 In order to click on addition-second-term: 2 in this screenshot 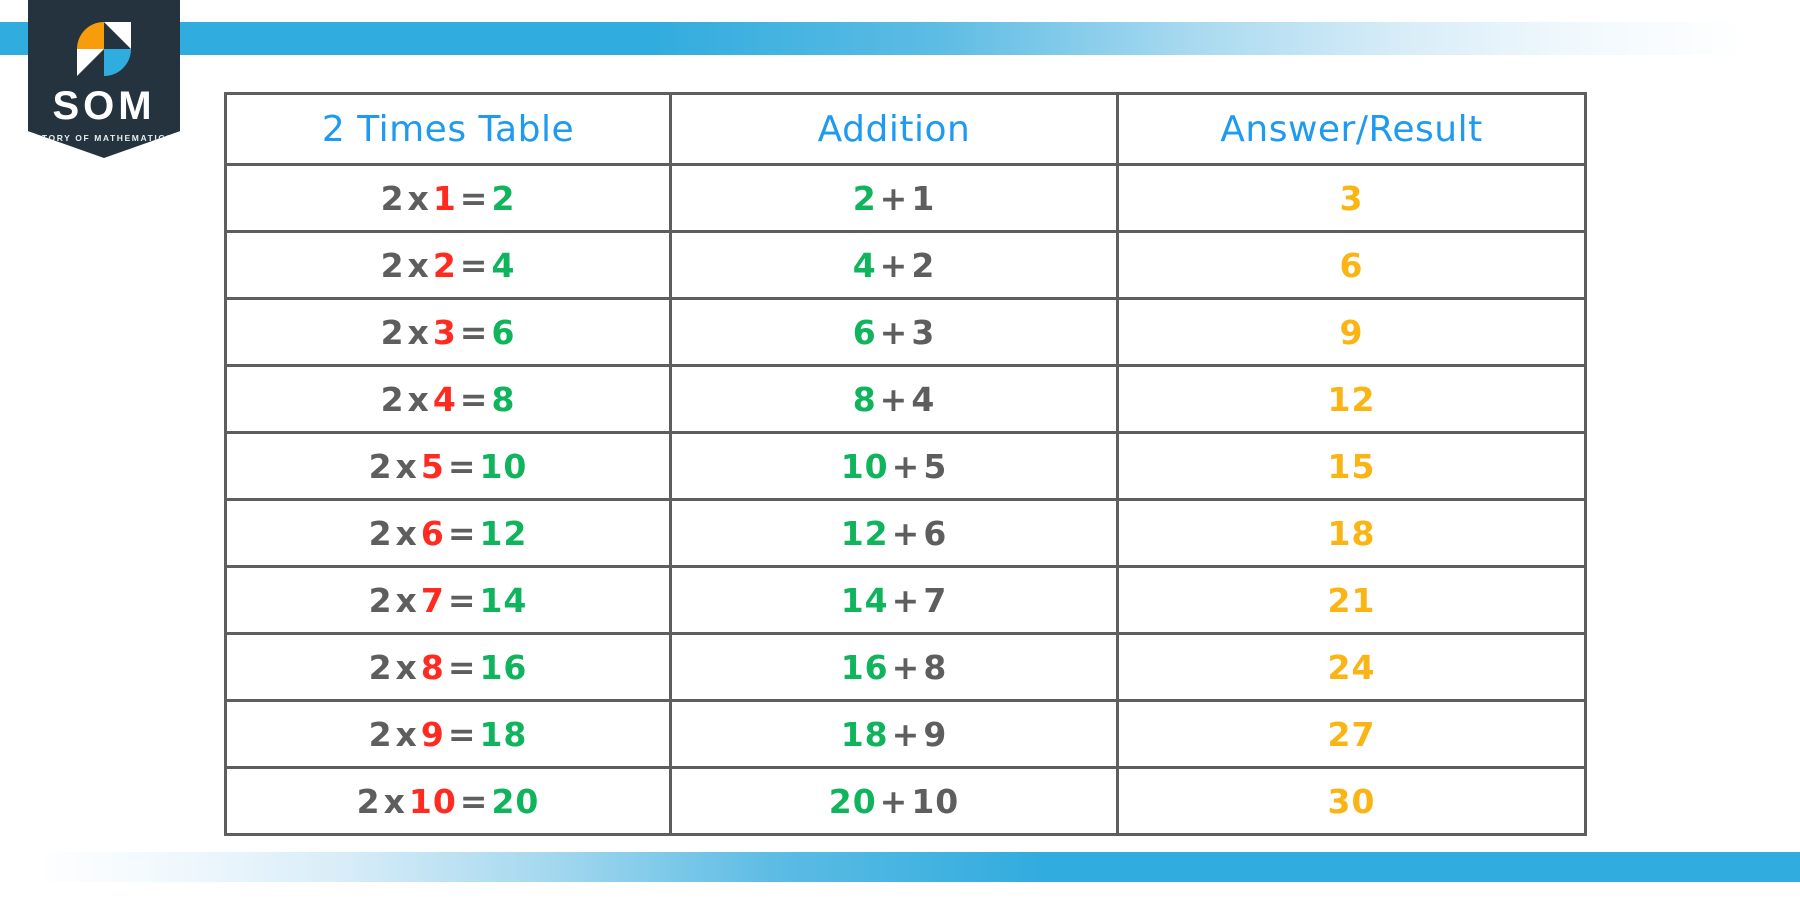, I will do `click(923, 265)`.